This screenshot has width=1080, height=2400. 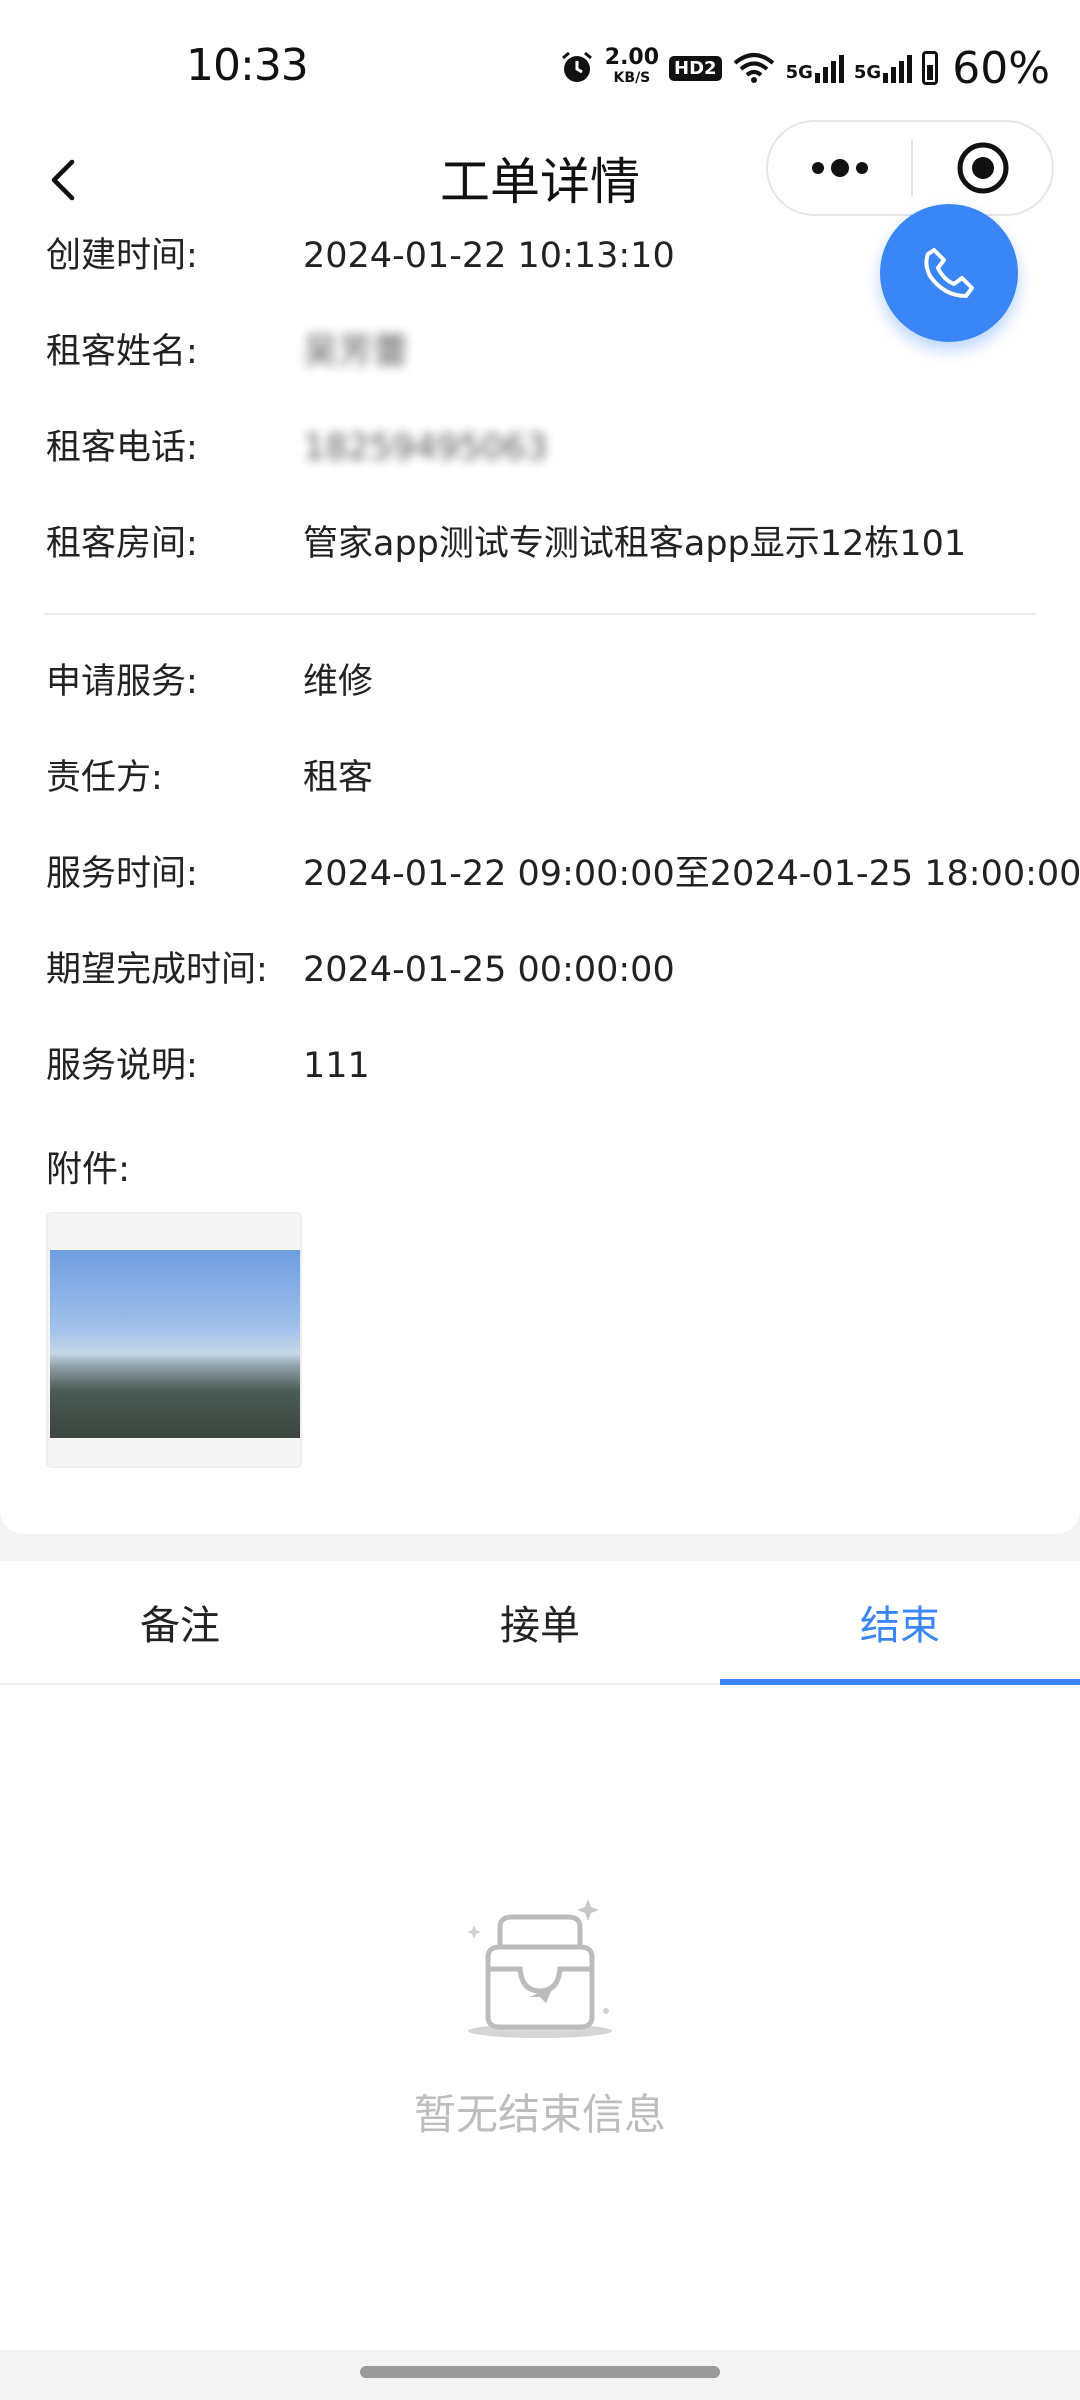 I want to click on call-button, so click(x=949, y=273).